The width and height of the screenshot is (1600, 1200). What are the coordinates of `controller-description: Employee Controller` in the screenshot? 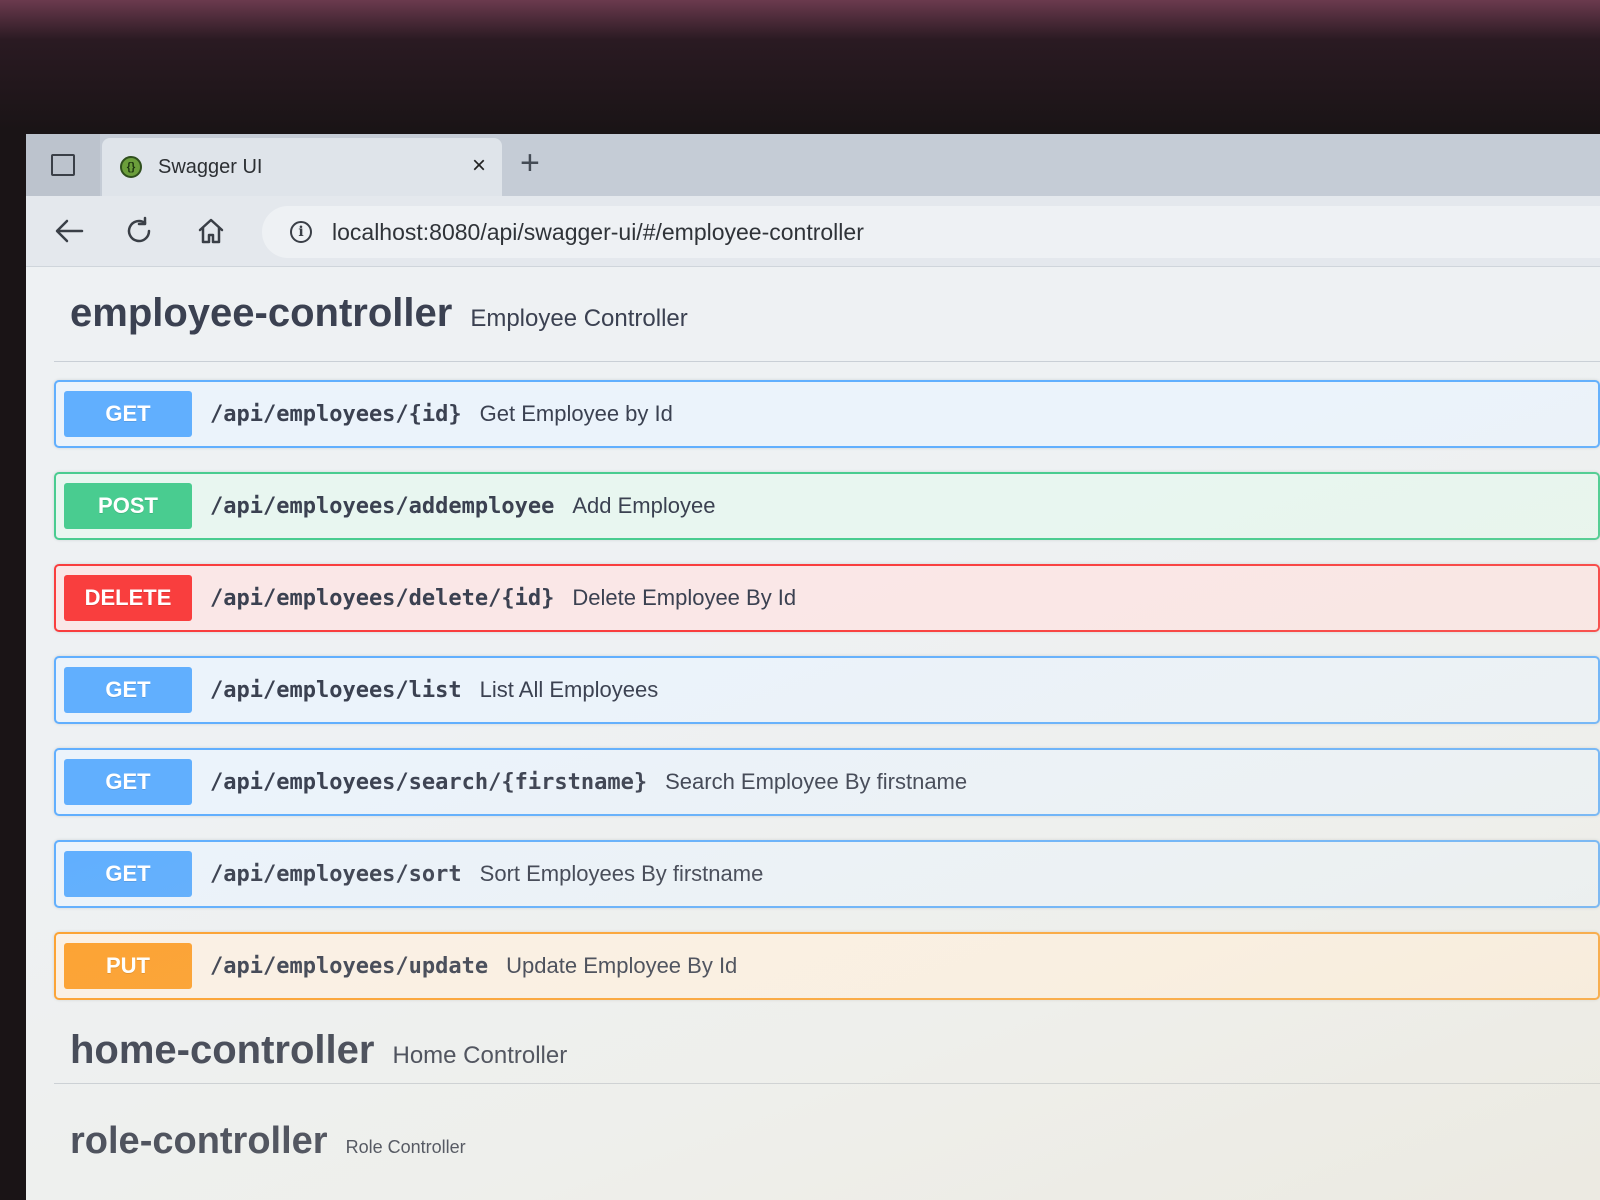 It's located at (579, 318).